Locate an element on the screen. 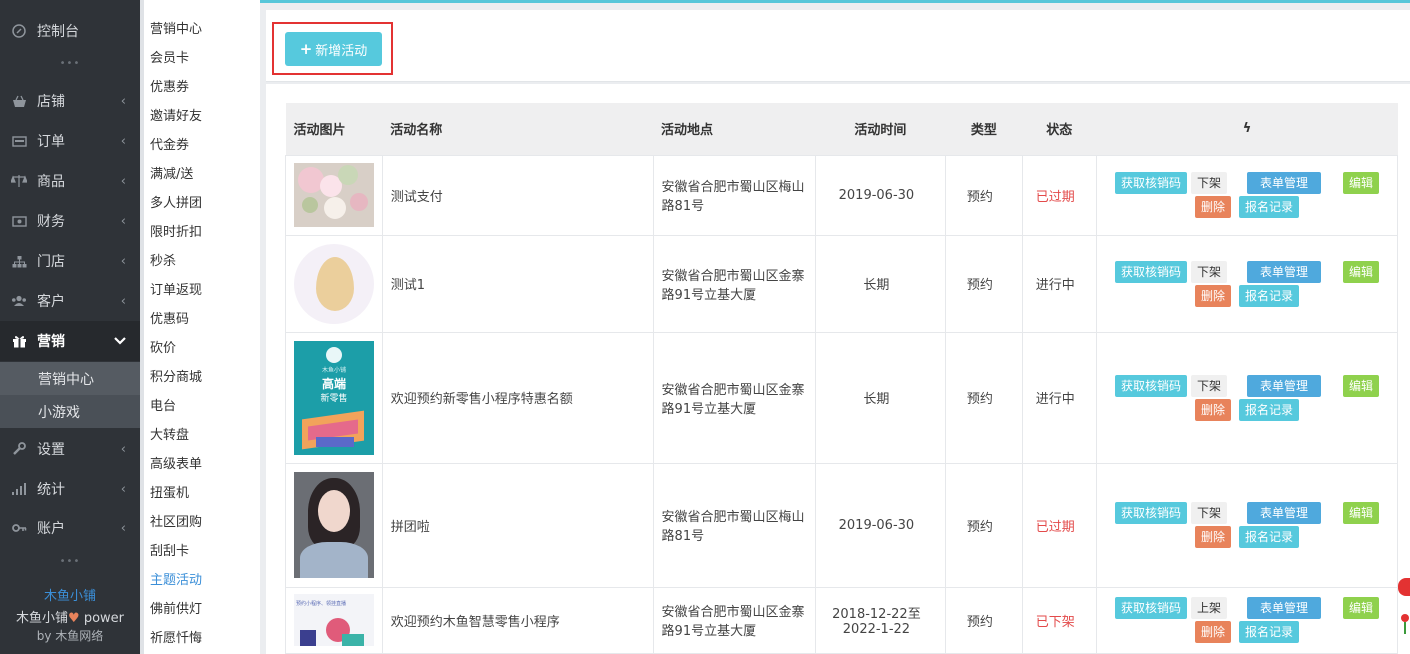 This screenshot has width=1410, height=654. subnav-item: 社区团购 is located at coordinates (176, 520).